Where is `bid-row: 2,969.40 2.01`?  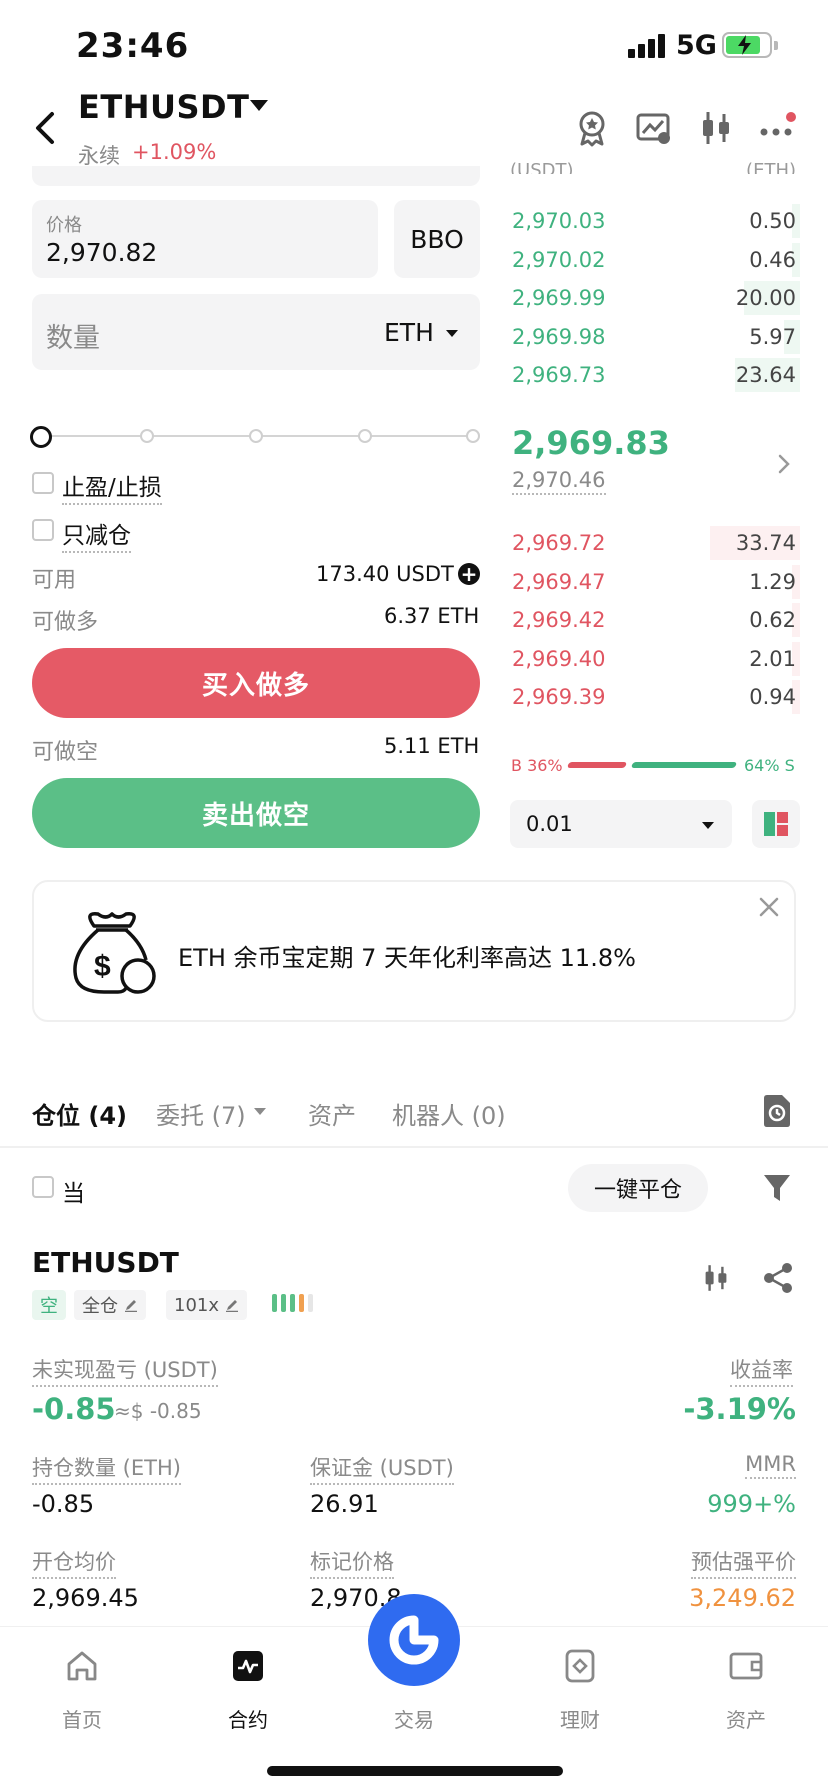 bid-row: 2,969.40 2.01 is located at coordinates (655, 659).